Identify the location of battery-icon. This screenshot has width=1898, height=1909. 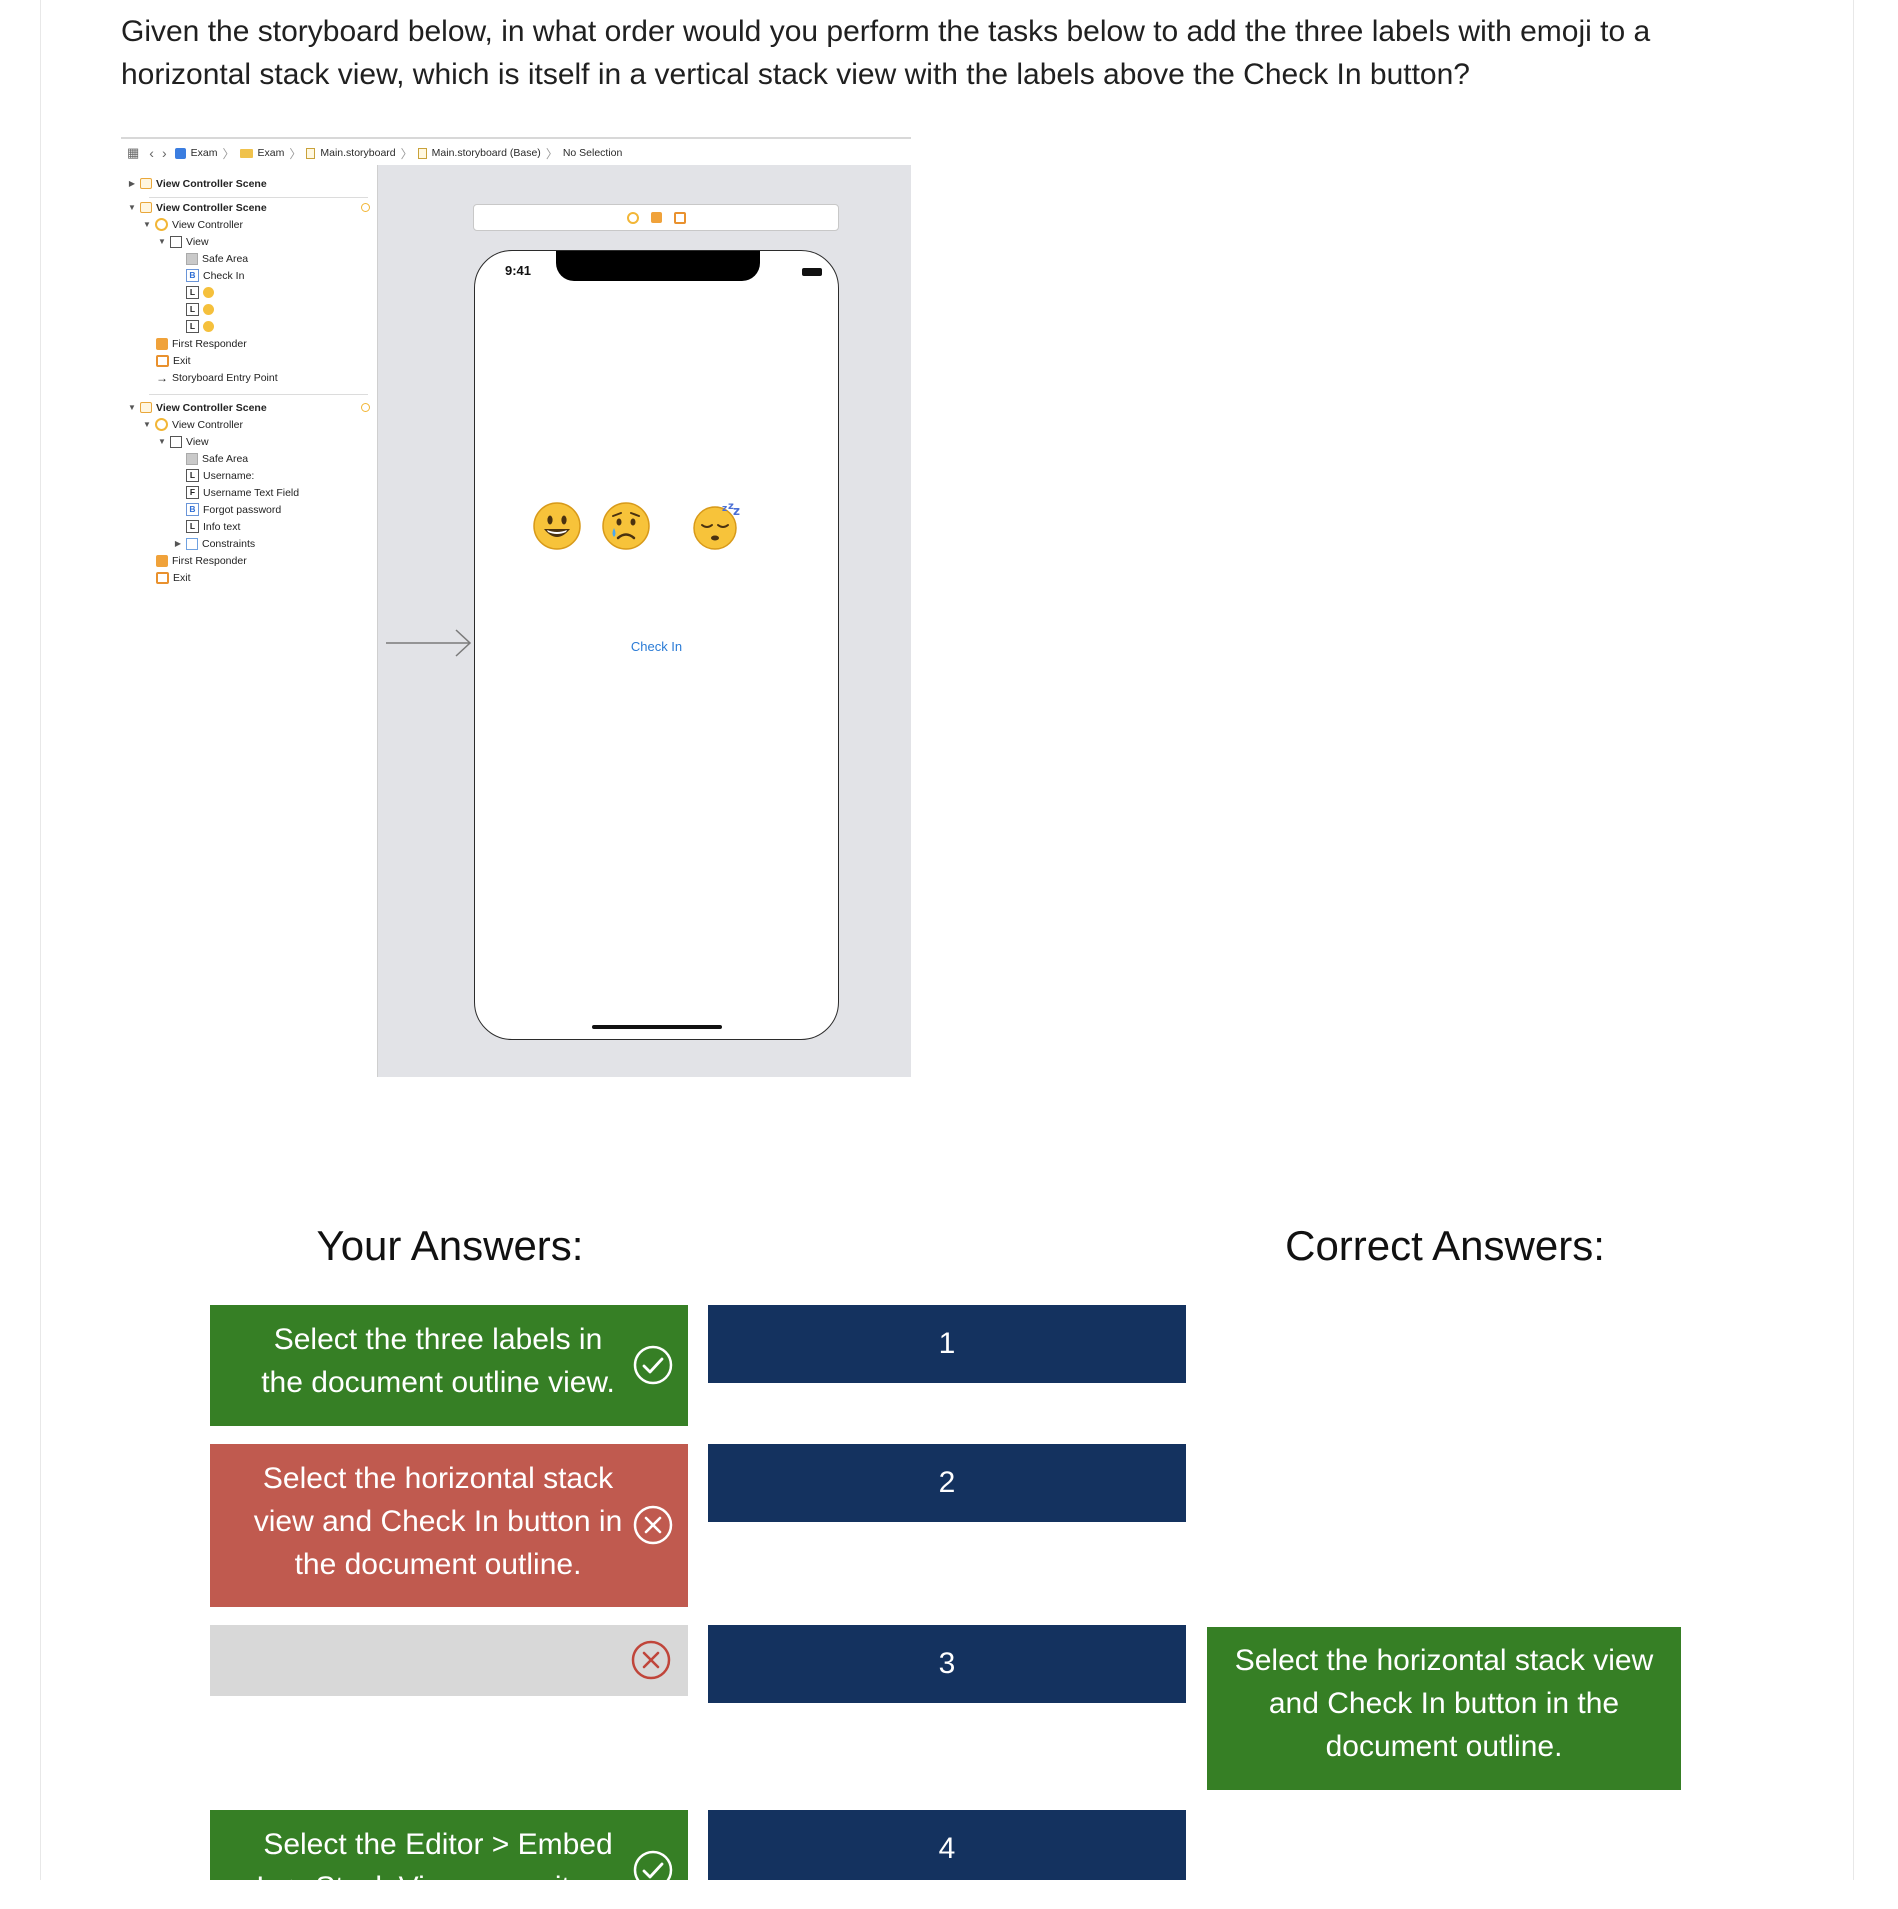
(812, 272).